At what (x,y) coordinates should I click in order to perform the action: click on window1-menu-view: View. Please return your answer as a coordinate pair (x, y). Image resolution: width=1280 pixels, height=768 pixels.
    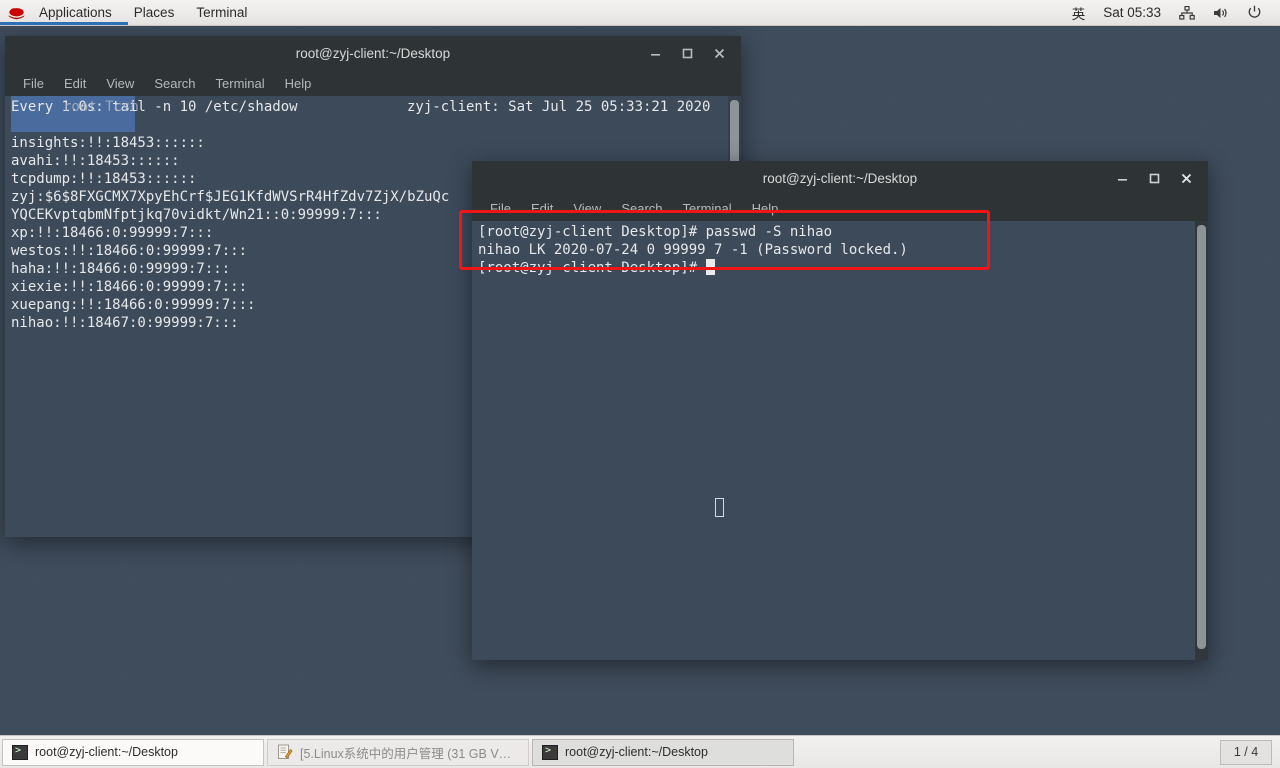
    Looking at the image, I should click on (120, 83).